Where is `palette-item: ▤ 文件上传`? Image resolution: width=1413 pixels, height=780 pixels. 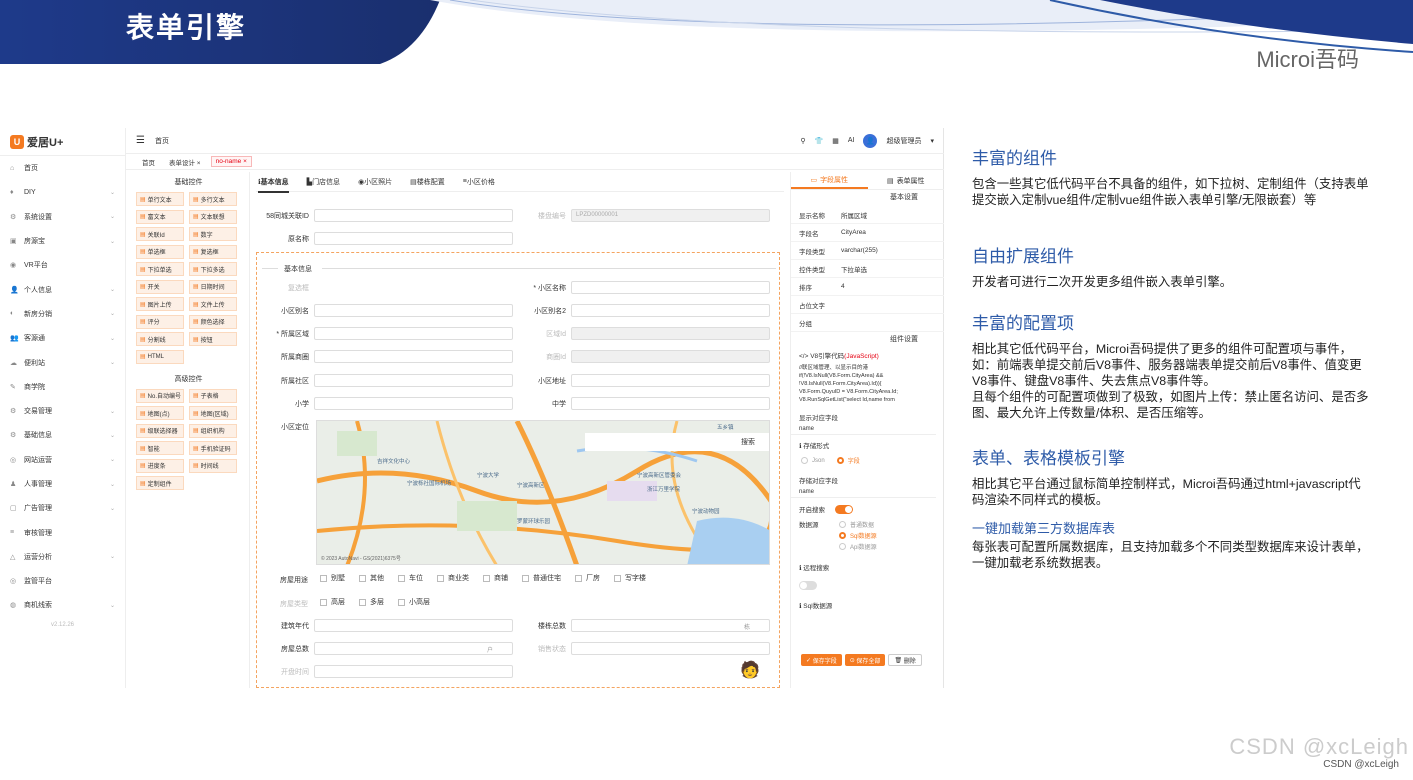
palette-item: ▤ 文件上传 is located at coordinates (213, 304).